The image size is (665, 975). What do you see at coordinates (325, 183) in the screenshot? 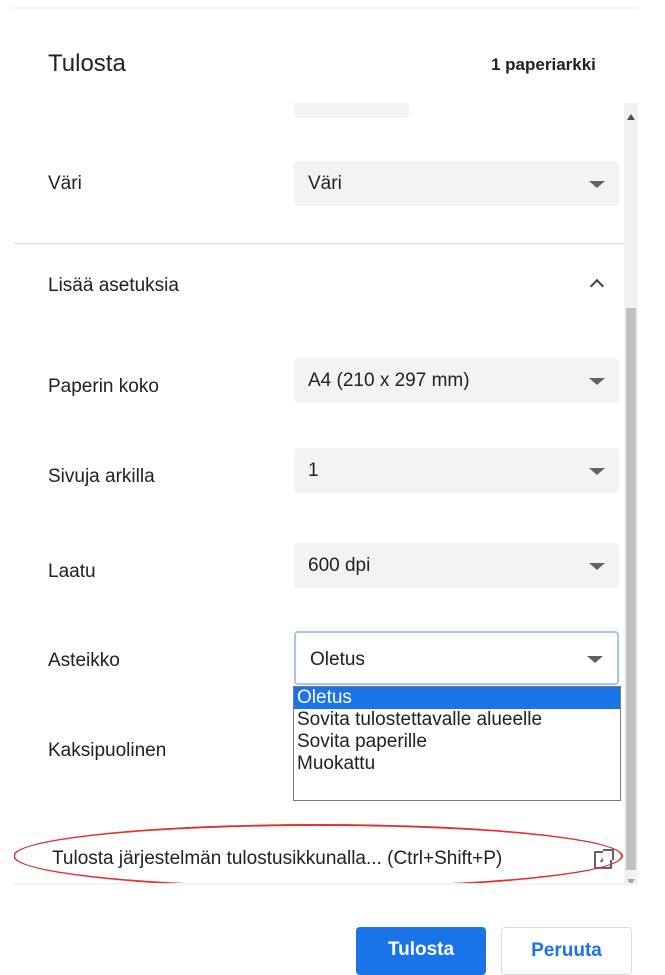
I see `color-select-value: Väri` at bounding box center [325, 183].